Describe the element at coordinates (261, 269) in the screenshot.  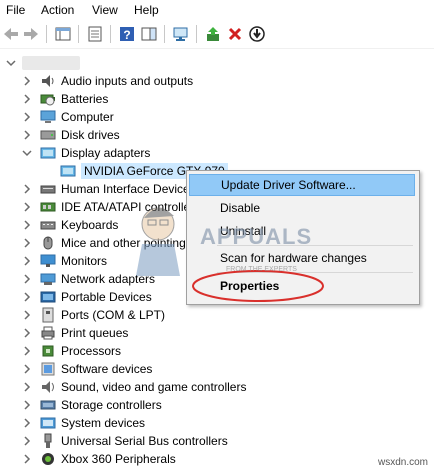
I see `watermark-tagline: FROM THE EXPERTS` at that location.